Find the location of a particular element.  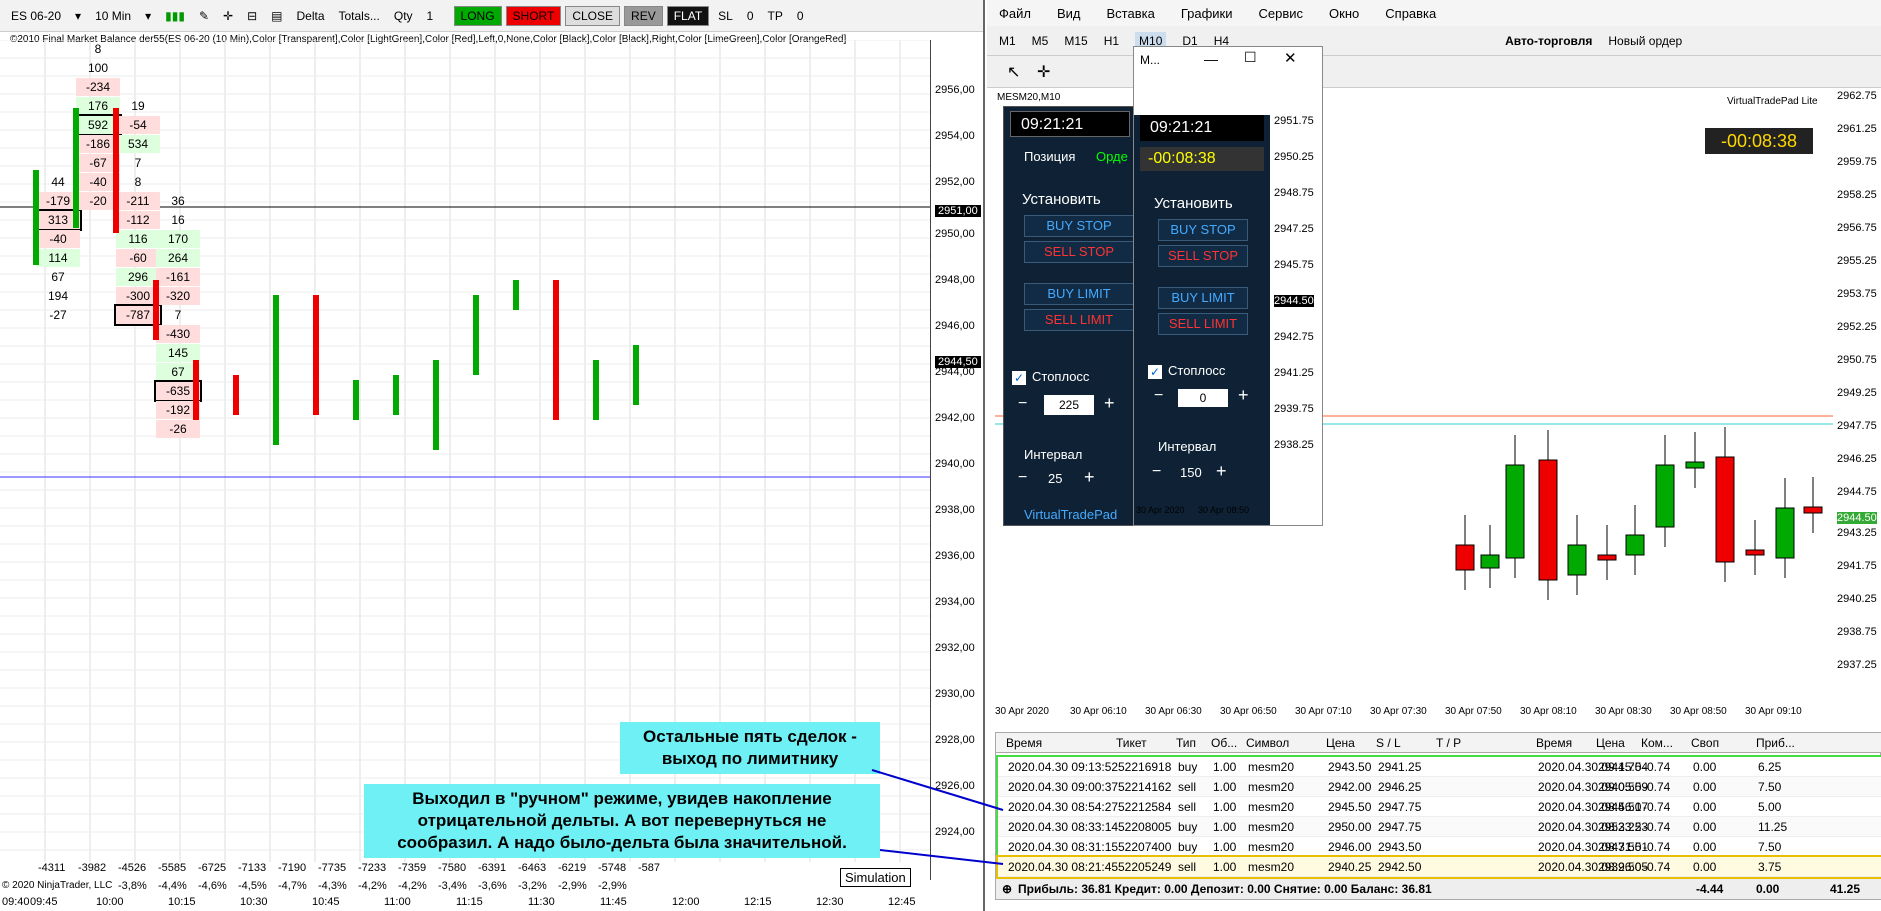

pencil-icon: ✎ is located at coordinates (204, 16).